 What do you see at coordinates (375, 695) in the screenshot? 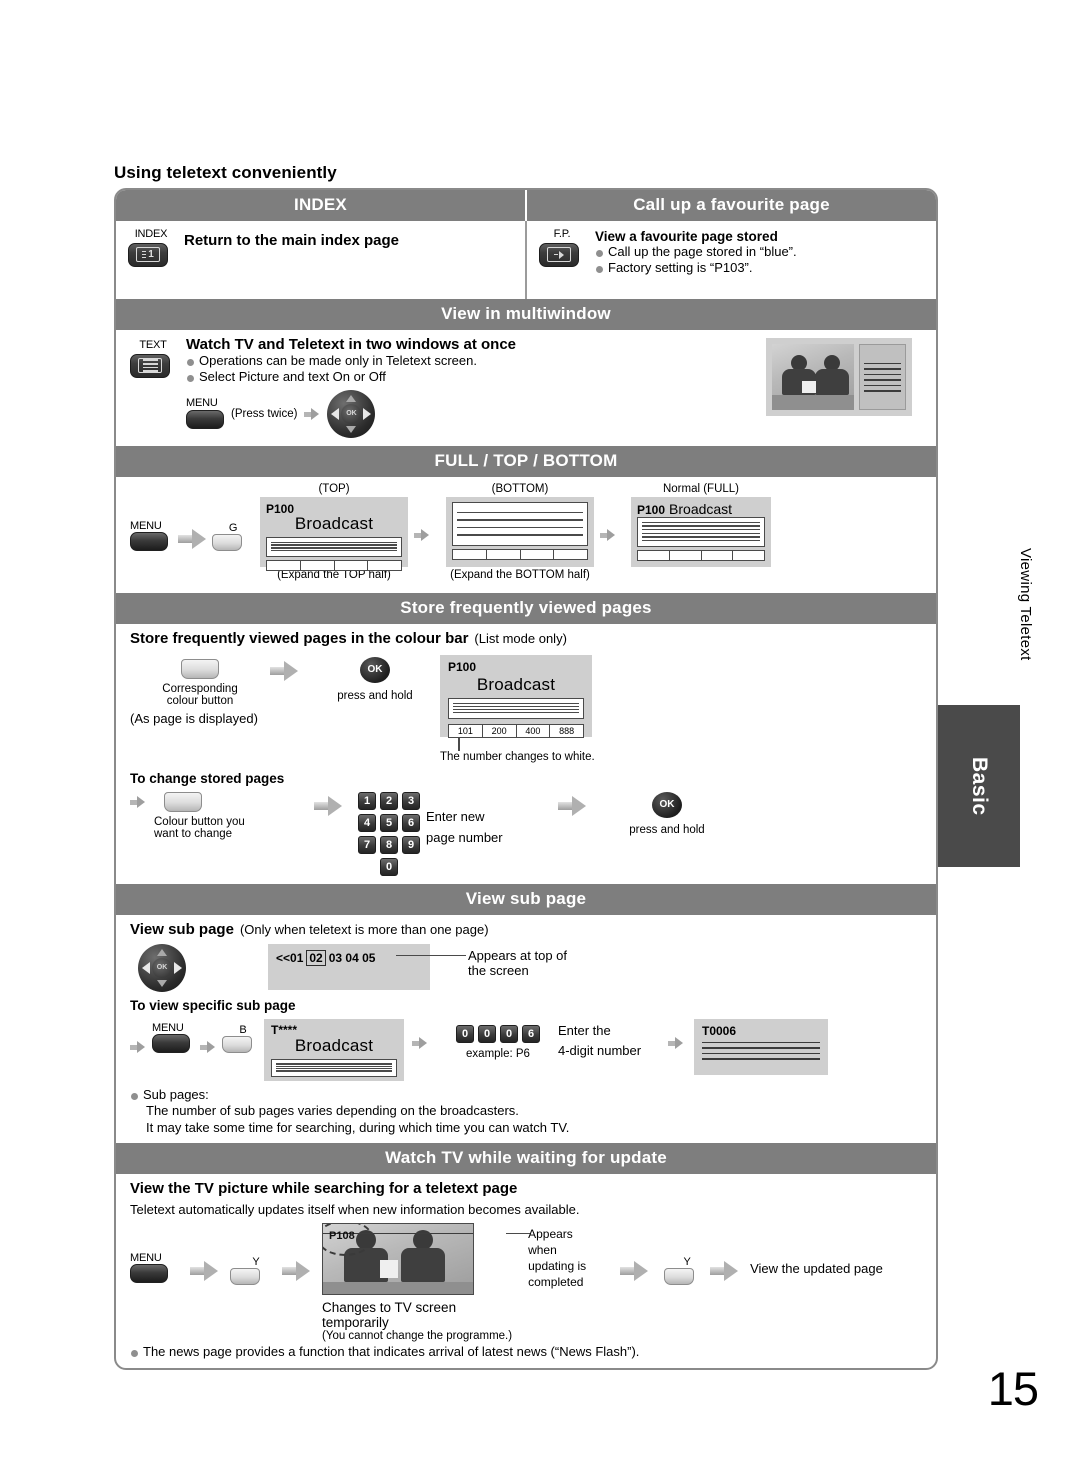
I see `store-ok-caption: press and hold` at bounding box center [375, 695].